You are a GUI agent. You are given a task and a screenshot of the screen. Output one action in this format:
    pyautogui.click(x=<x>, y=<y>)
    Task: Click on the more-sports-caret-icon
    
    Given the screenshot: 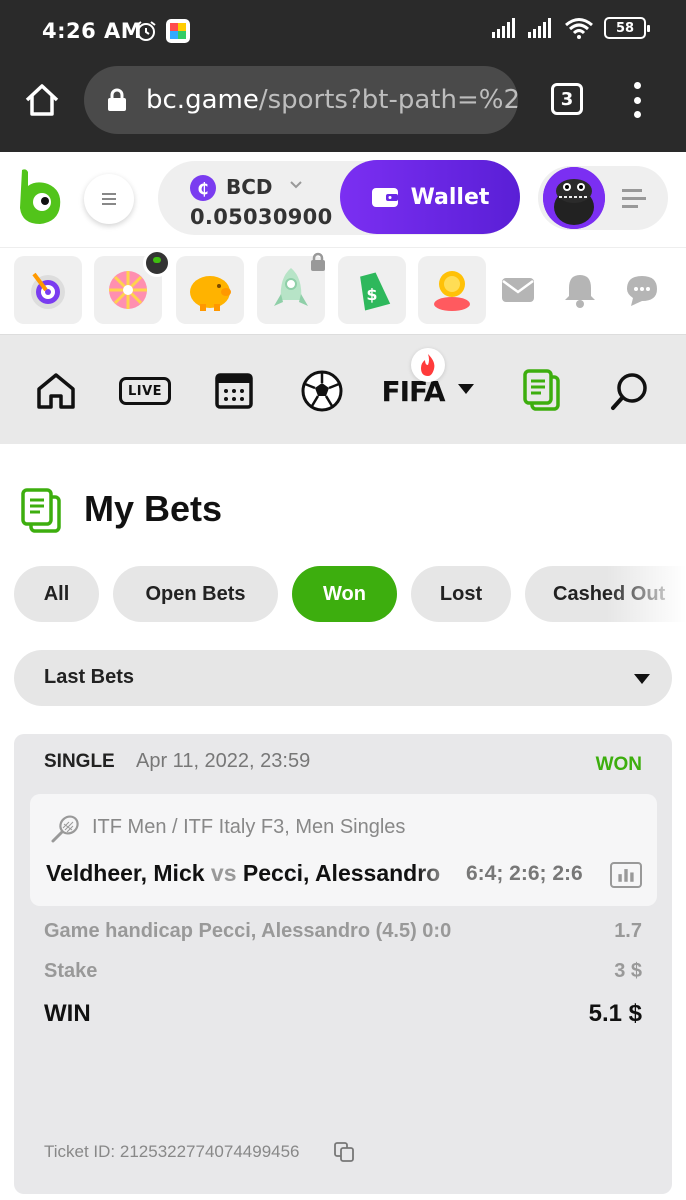 What is the action you would take?
    pyautogui.click(x=466, y=389)
    